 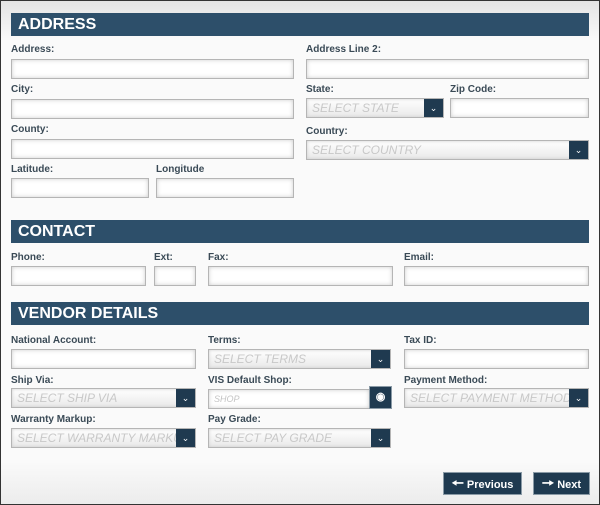 What do you see at coordinates (80, 188) in the screenshot?
I see `latitude-input` at bounding box center [80, 188].